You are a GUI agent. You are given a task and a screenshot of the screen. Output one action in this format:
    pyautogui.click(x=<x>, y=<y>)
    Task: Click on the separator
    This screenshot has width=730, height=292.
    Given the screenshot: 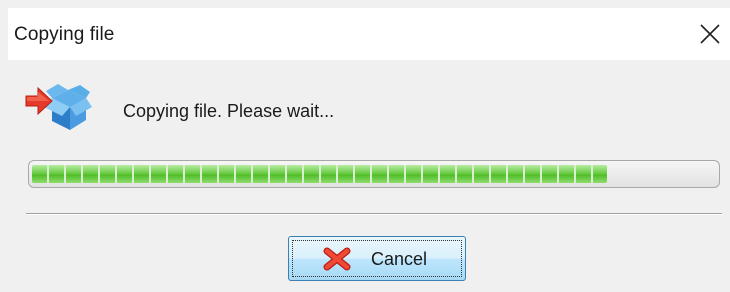 What is the action you would take?
    pyautogui.click(x=374, y=214)
    